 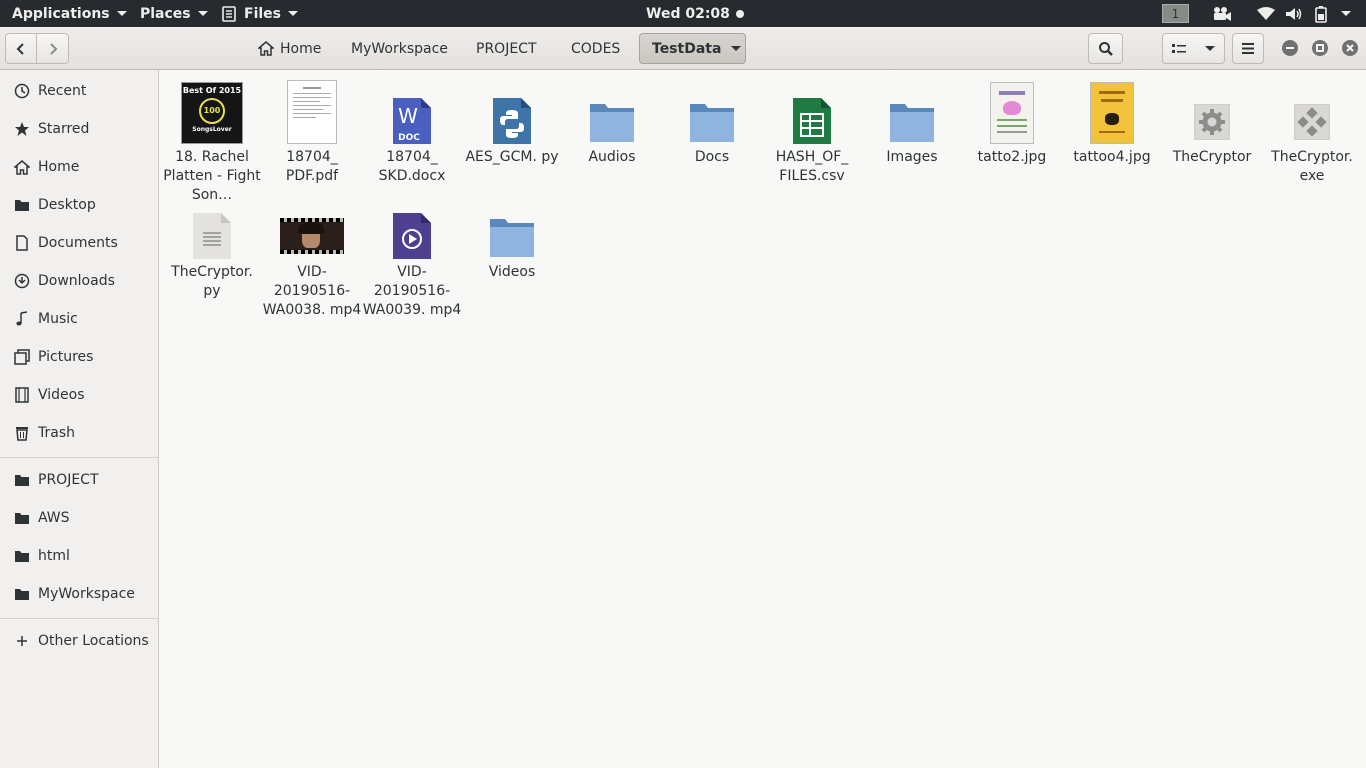 I want to click on file-item: TheCryptor, so click(x=1212, y=121).